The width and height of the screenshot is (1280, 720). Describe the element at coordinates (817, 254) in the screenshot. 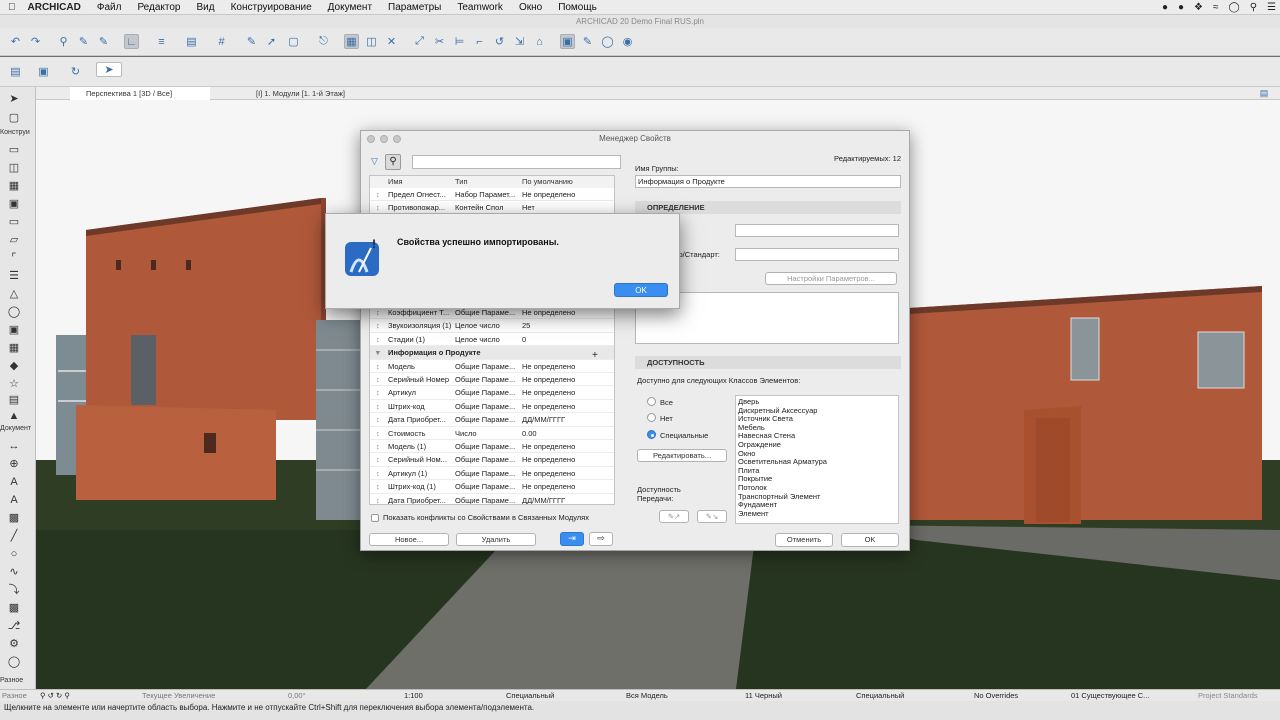

I see `standard-input` at that location.